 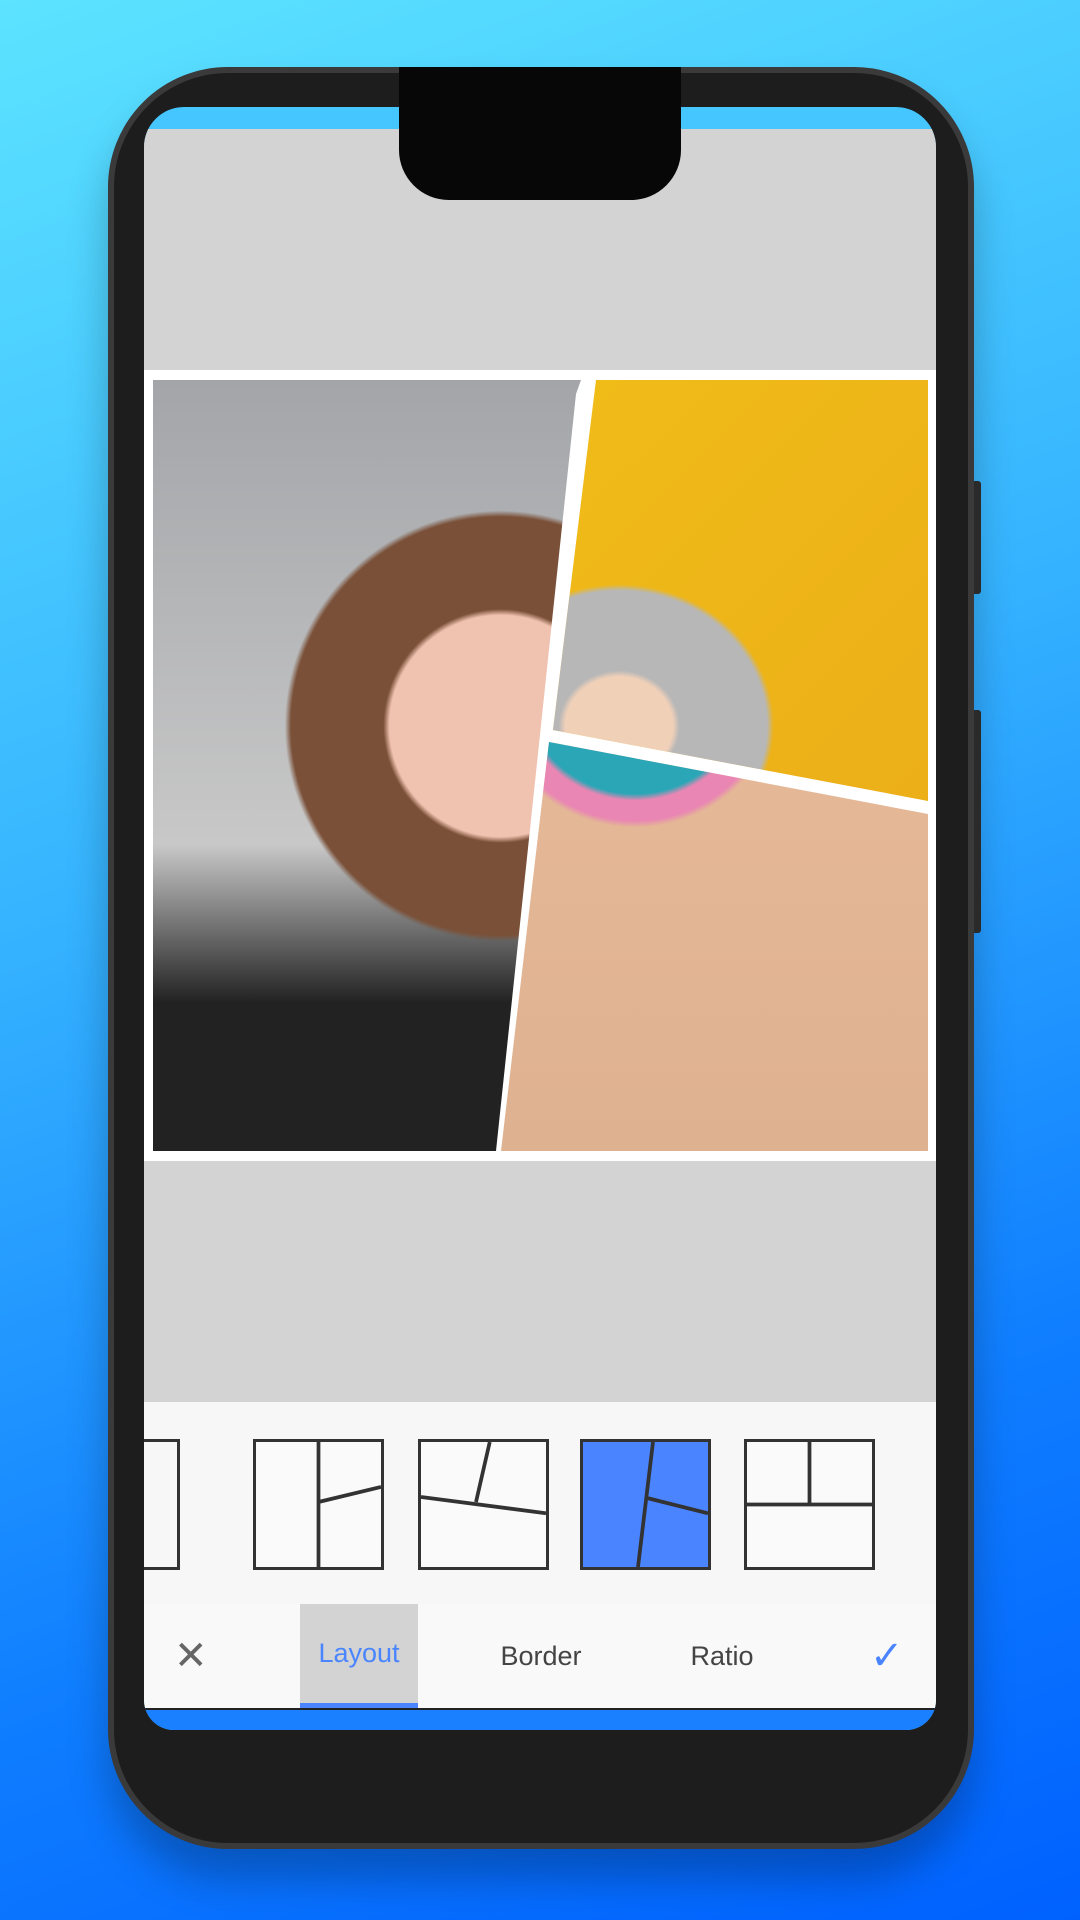 I want to click on camera-notch, so click(x=540, y=133).